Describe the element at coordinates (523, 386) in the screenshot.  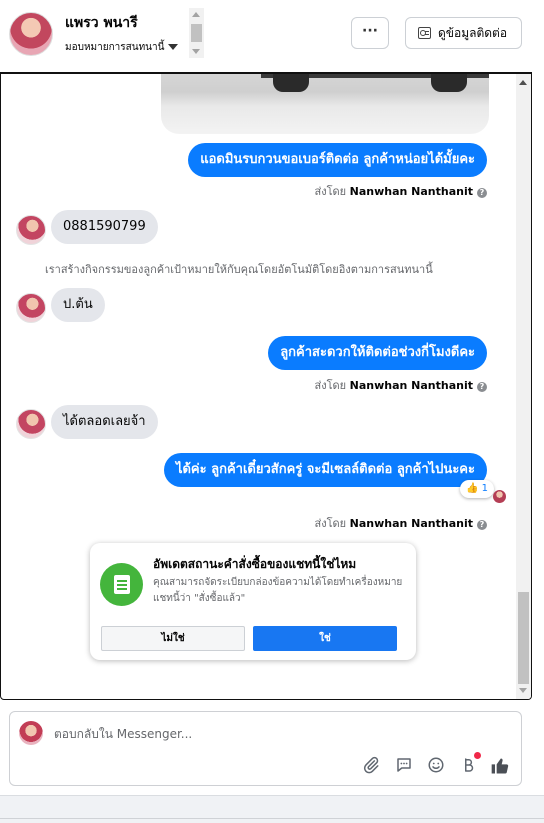
I see `chat-scrollbar` at that location.